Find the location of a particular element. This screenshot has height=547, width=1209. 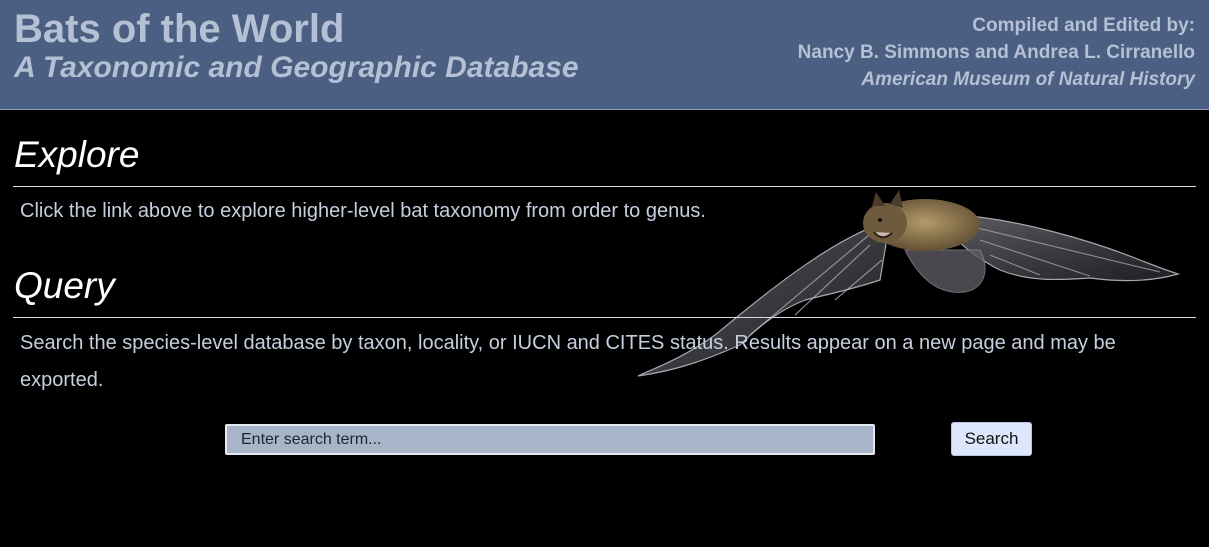

query-heading: Query is located at coordinates (64, 285).